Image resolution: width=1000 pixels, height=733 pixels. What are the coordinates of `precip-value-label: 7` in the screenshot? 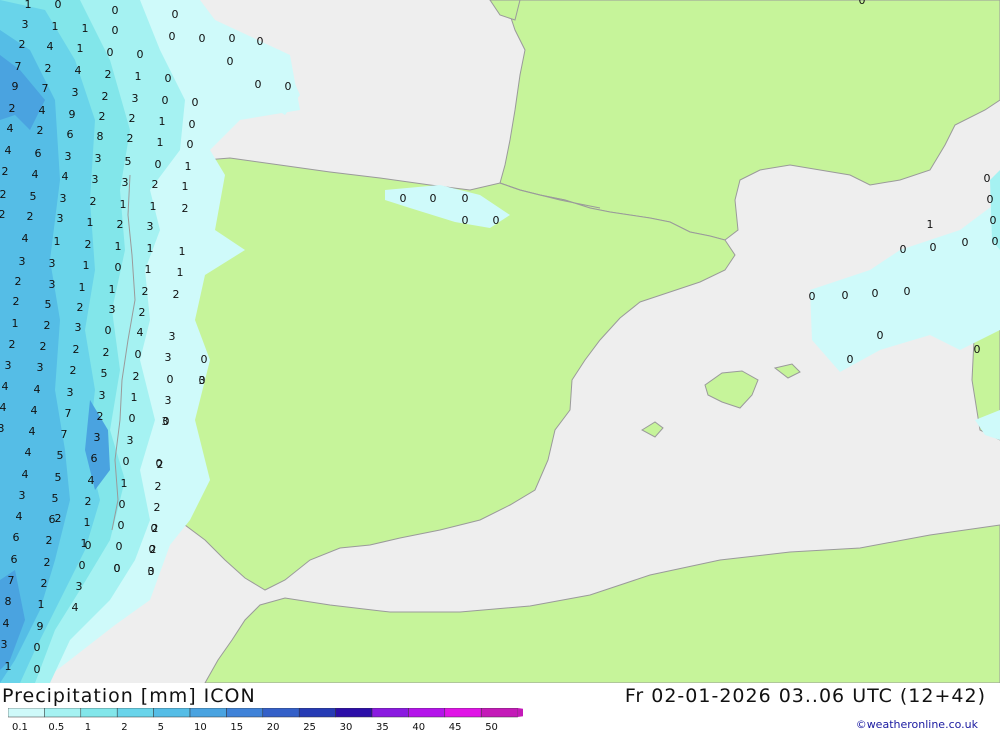 It's located at (68, 413).